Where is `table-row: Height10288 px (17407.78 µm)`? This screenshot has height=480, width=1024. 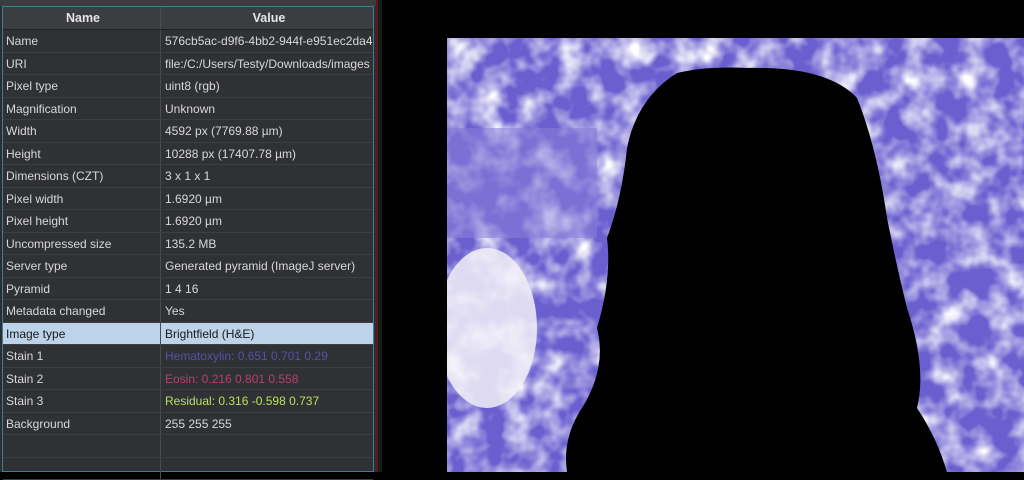 table-row: Height10288 px (17407.78 µm) is located at coordinates (188, 154).